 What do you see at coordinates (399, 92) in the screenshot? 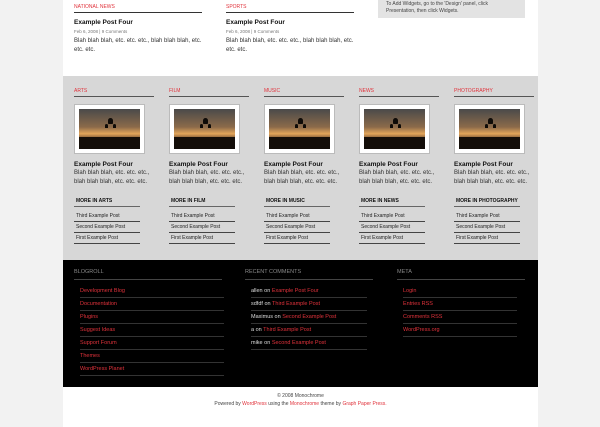
I see `category-label: NEWS` at bounding box center [399, 92].